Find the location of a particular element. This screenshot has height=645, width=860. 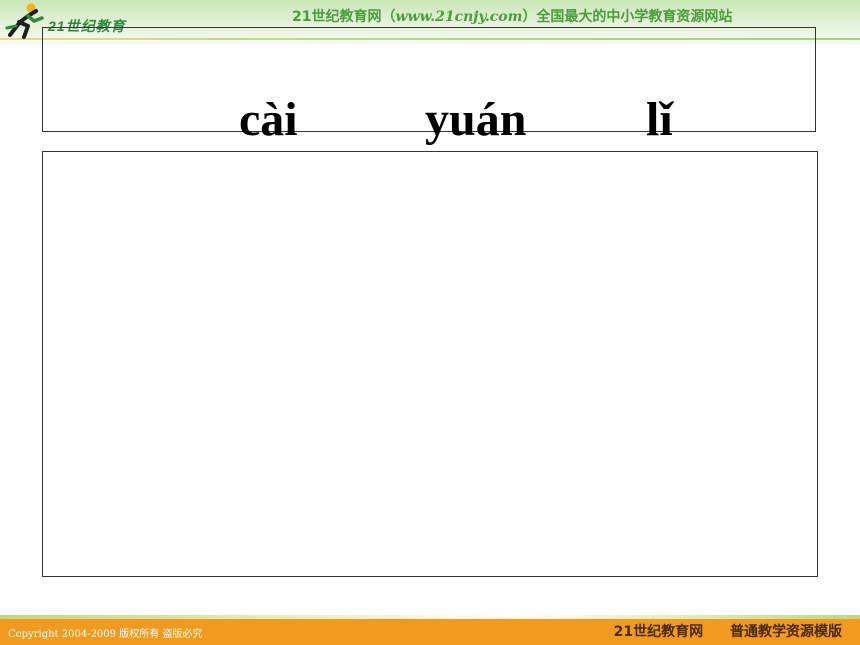

banner-suffix: ）全国最大的中小学教育资源网站 is located at coordinates (627, 17).